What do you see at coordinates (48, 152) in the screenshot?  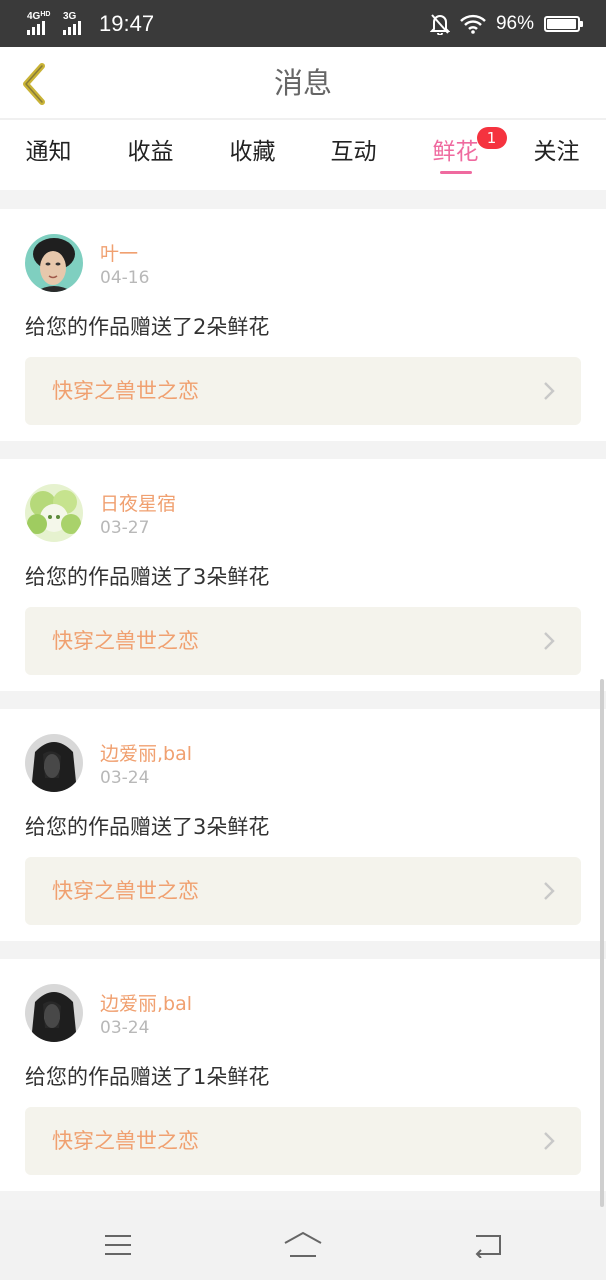 I see `tab-label: 通知` at bounding box center [48, 152].